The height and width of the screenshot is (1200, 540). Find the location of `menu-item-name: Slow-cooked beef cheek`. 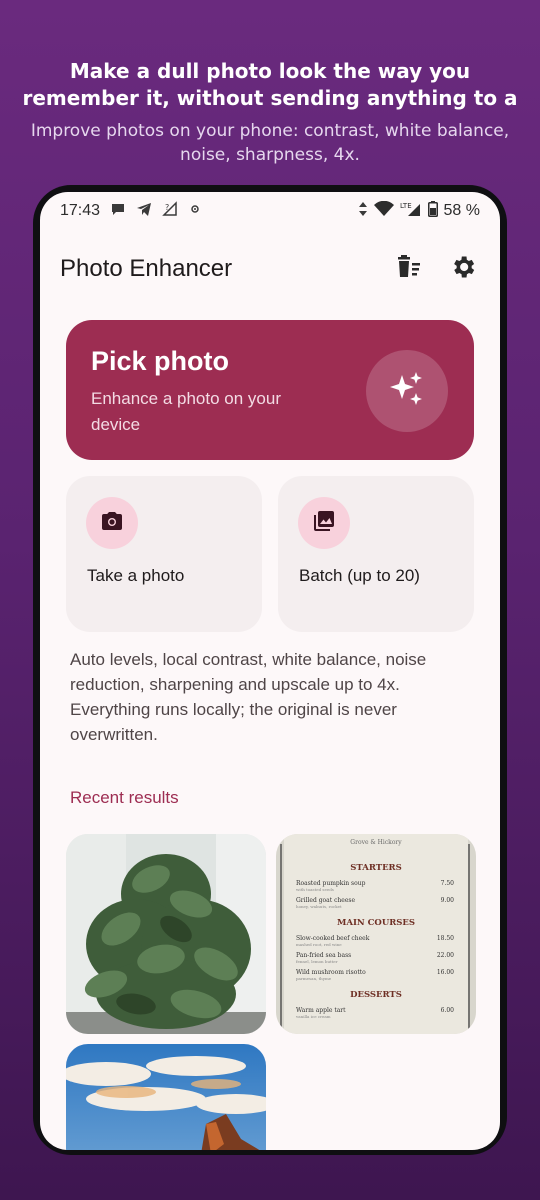

menu-item-name: Slow-cooked beef cheek is located at coordinates (333, 938).